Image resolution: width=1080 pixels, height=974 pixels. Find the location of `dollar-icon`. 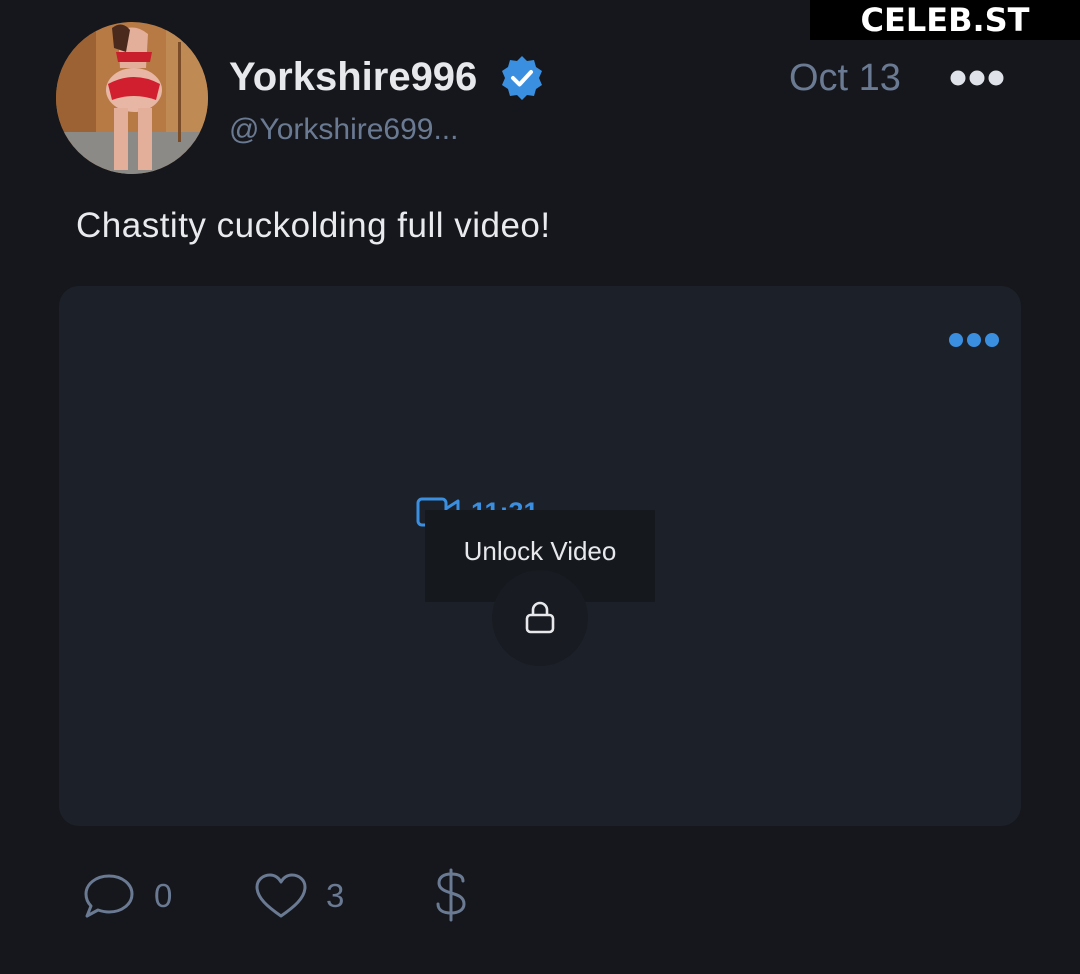

dollar-icon is located at coordinates (451, 895).